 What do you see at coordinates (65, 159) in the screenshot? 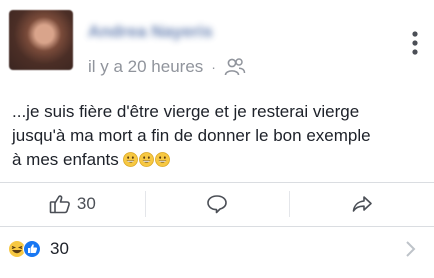
I see `post-text-line-content: à mes enfants` at bounding box center [65, 159].